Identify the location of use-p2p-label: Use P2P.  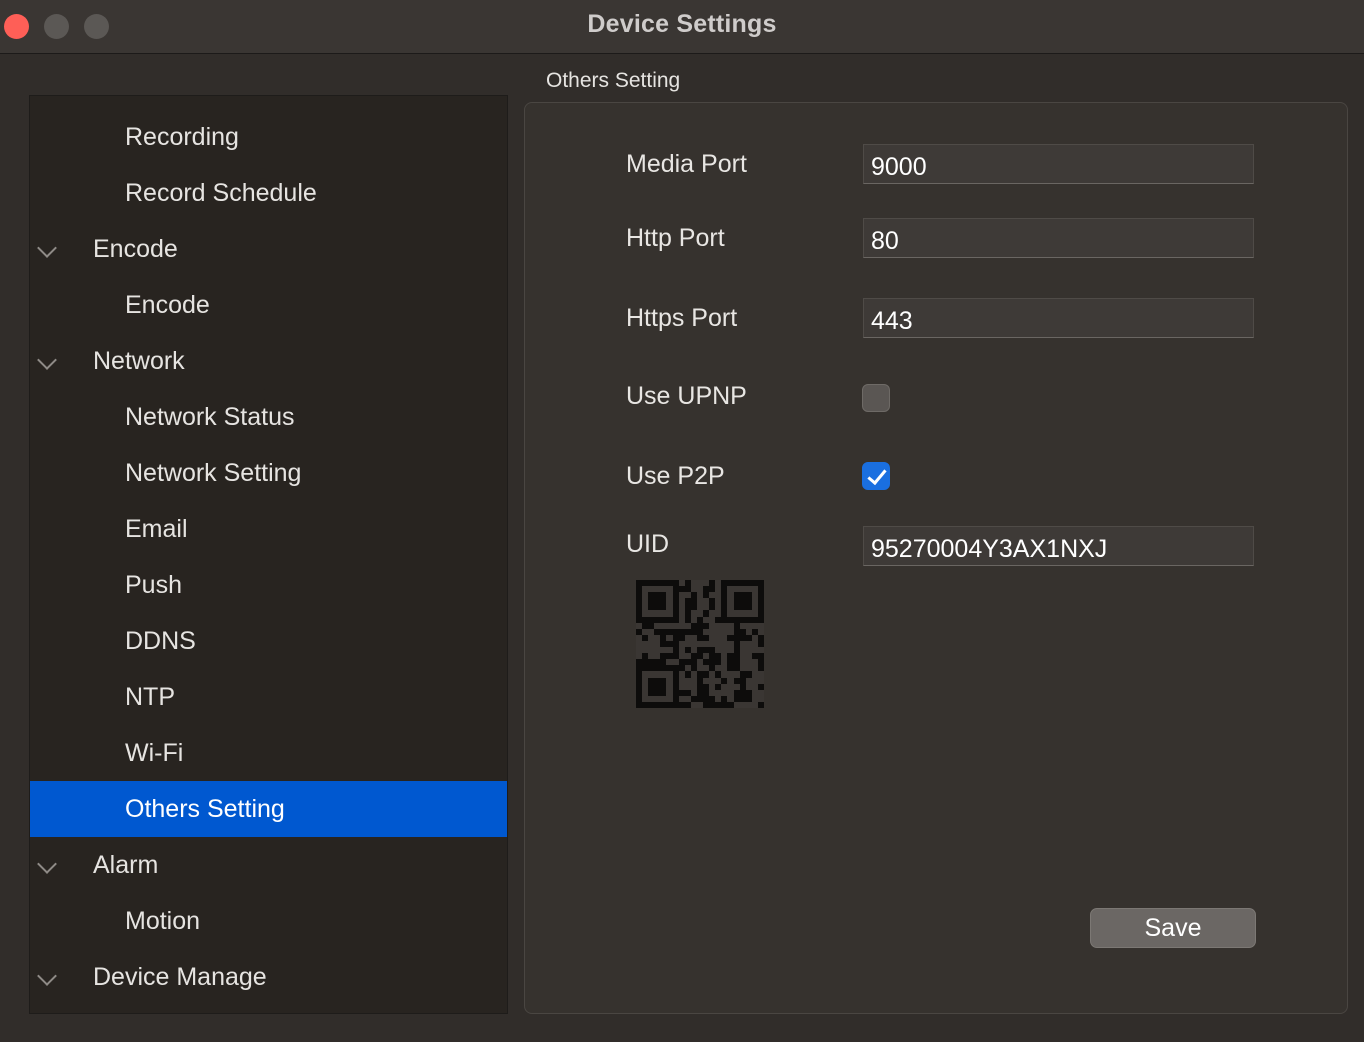
(675, 476).